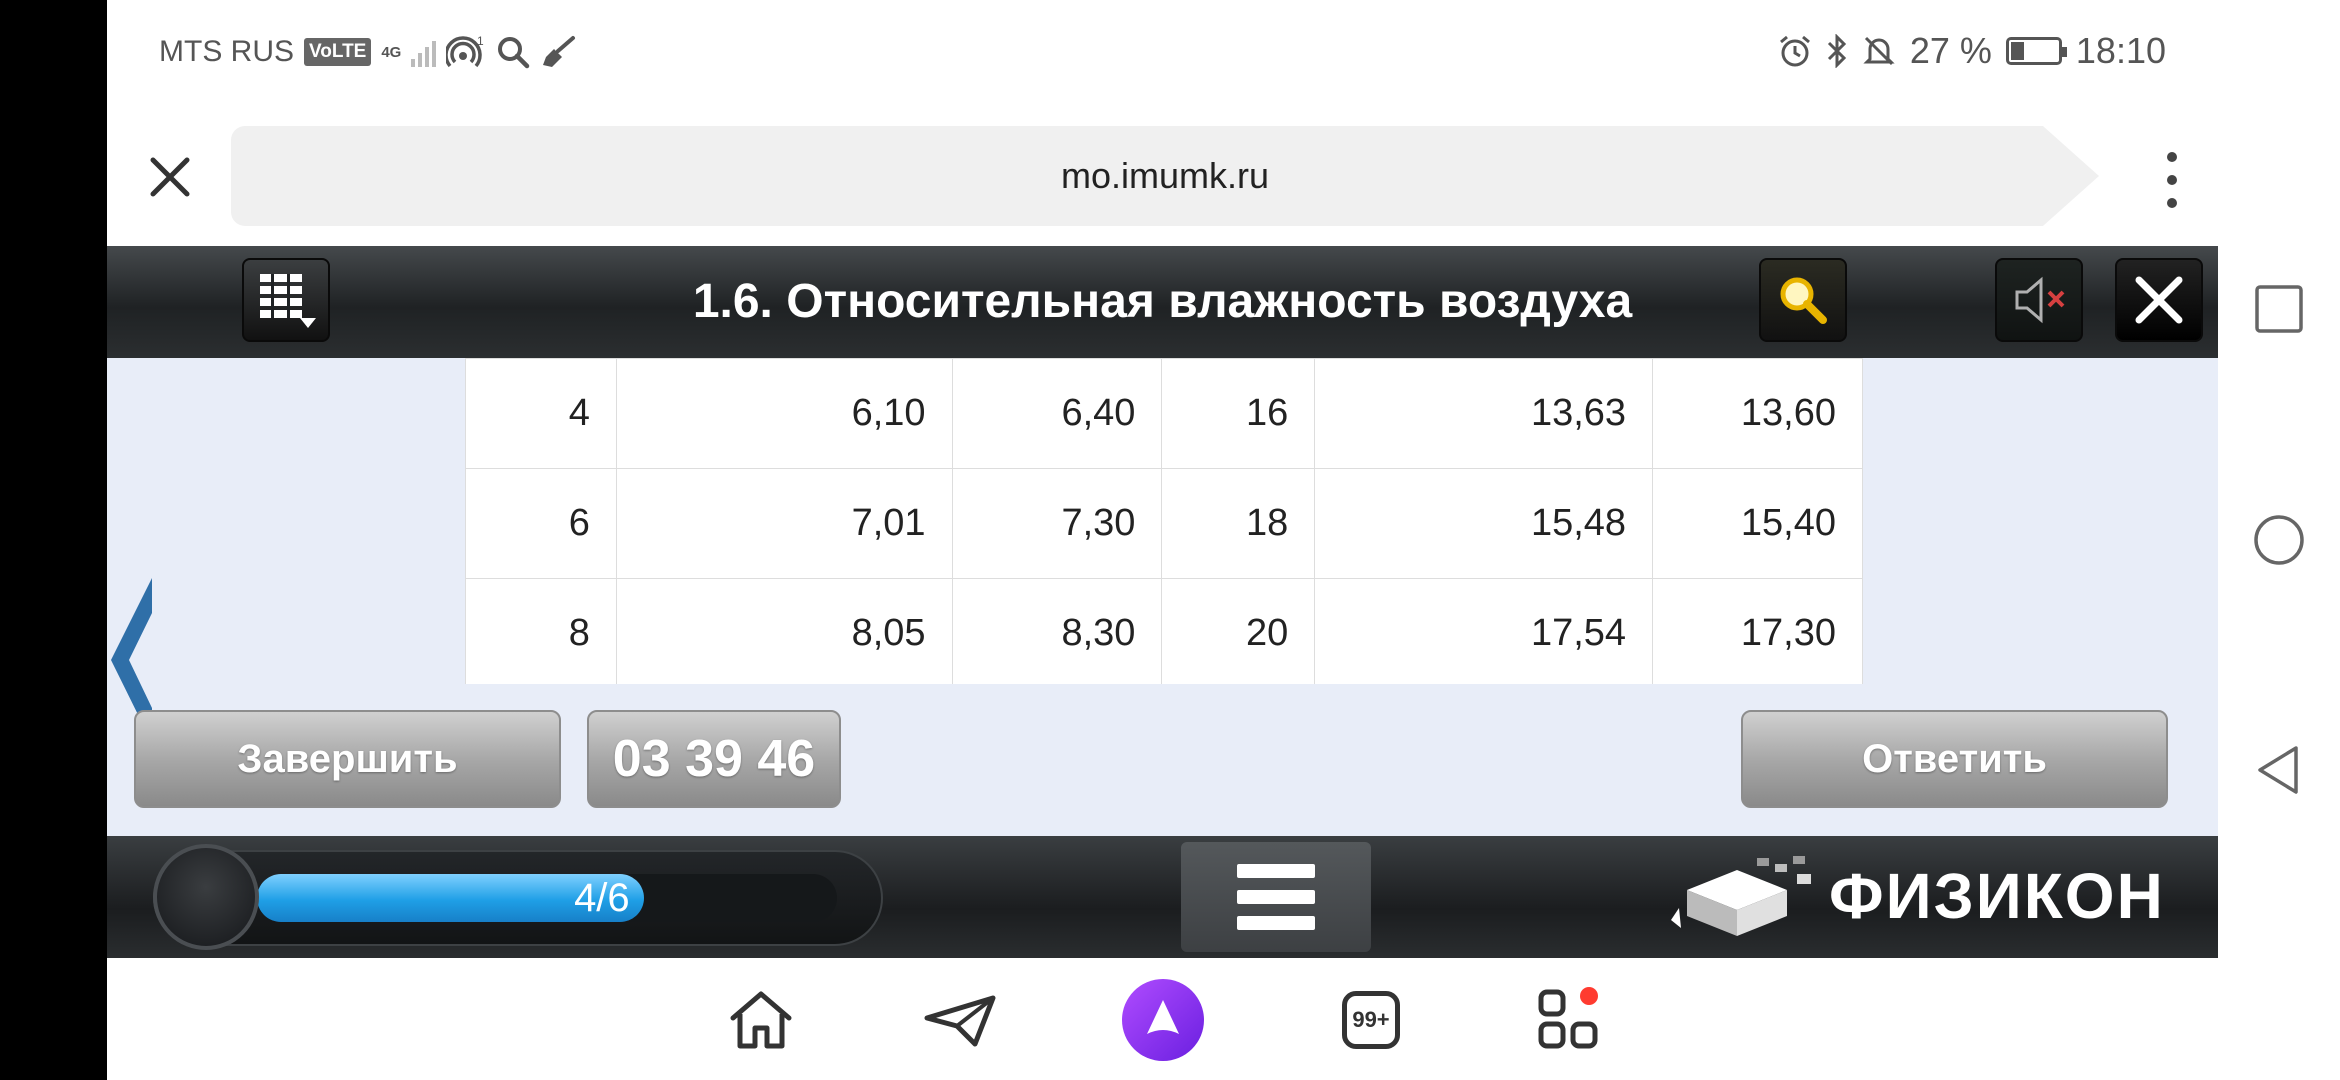 The width and height of the screenshot is (2340, 1080). Describe the element at coordinates (226, 51) in the screenshot. I see `carrier-name: MTS RUS` at that location.